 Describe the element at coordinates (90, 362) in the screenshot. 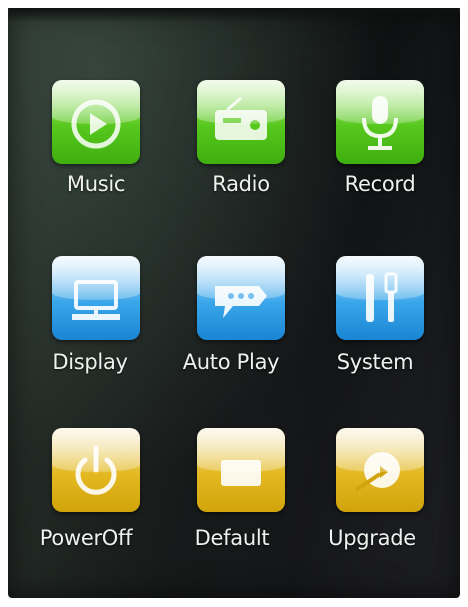

I see `display-label: Display` at that location.